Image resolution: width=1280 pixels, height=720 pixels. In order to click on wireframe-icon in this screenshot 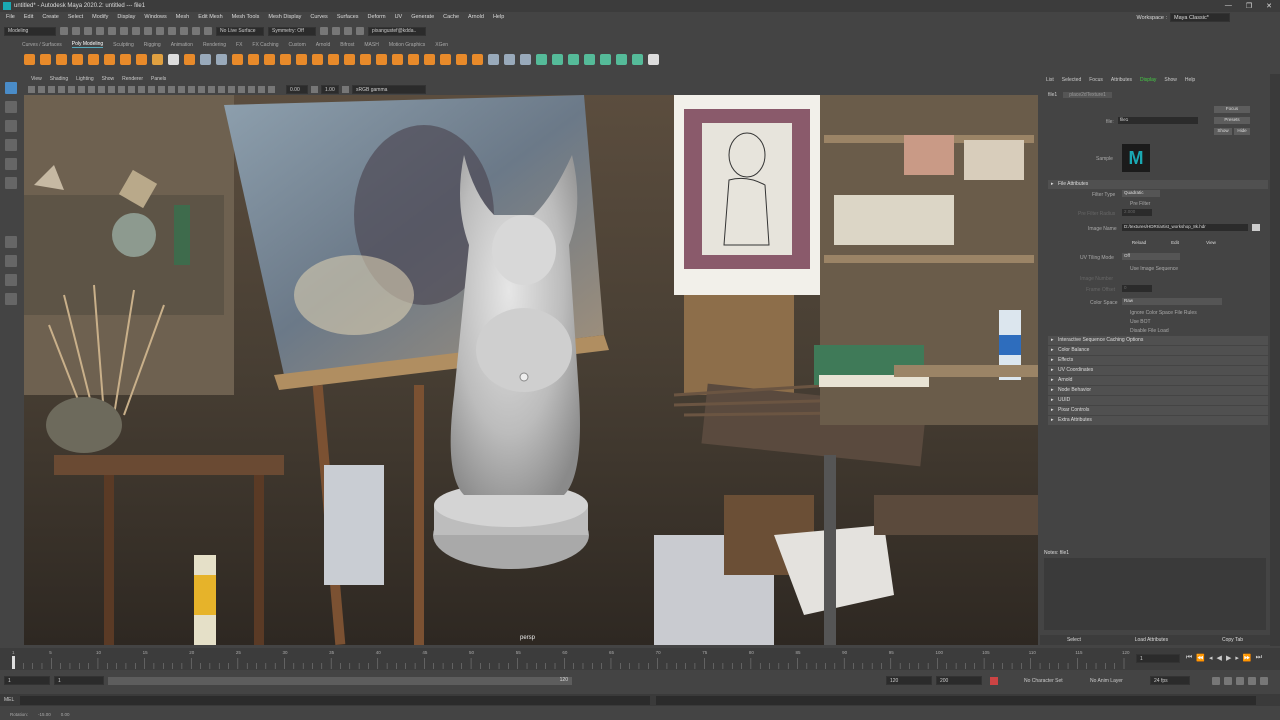, I will do `click(141, 89)`.